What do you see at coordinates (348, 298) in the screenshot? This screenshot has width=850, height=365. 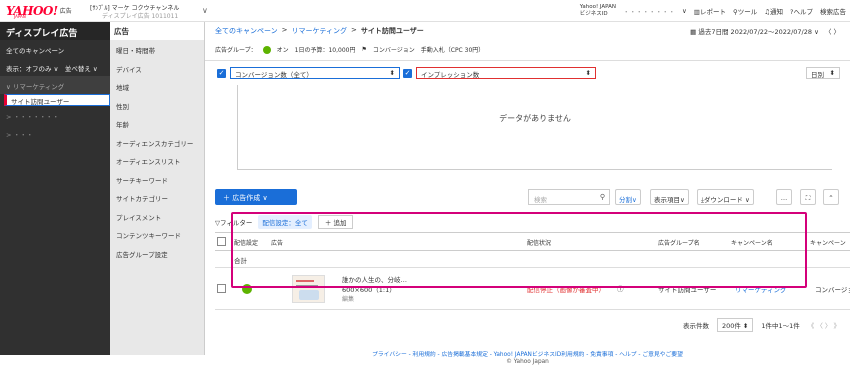 I see `ad-edit: 編集` at bounding box center [348, 298].